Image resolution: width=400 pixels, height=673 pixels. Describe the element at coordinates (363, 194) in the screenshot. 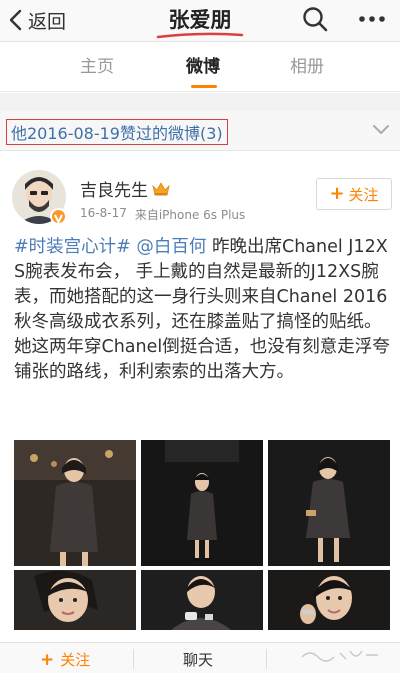

I see `follow-label: 关注` at that location.